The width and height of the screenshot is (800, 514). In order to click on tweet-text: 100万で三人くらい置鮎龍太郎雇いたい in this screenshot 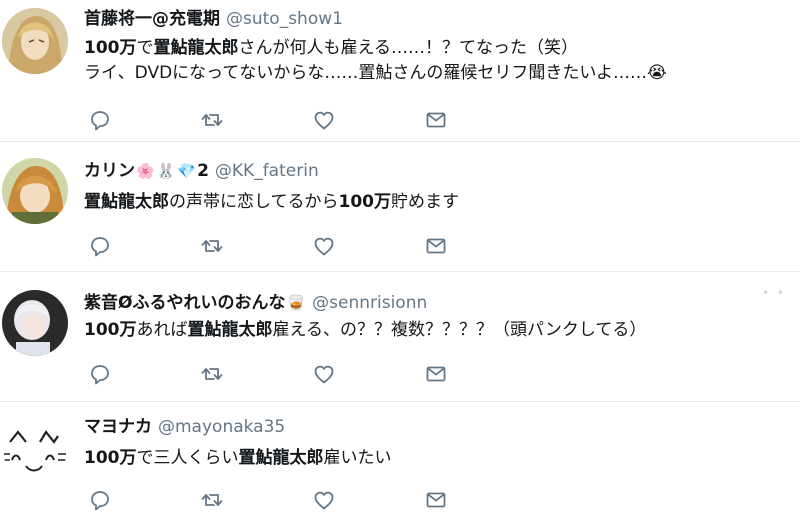, I will do `click(238, 458)`.